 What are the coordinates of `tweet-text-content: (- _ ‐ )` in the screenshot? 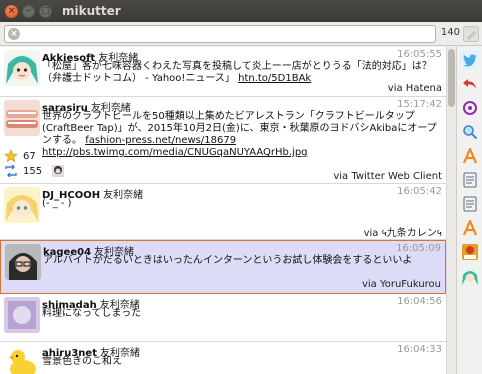 It's located at (57, 203).